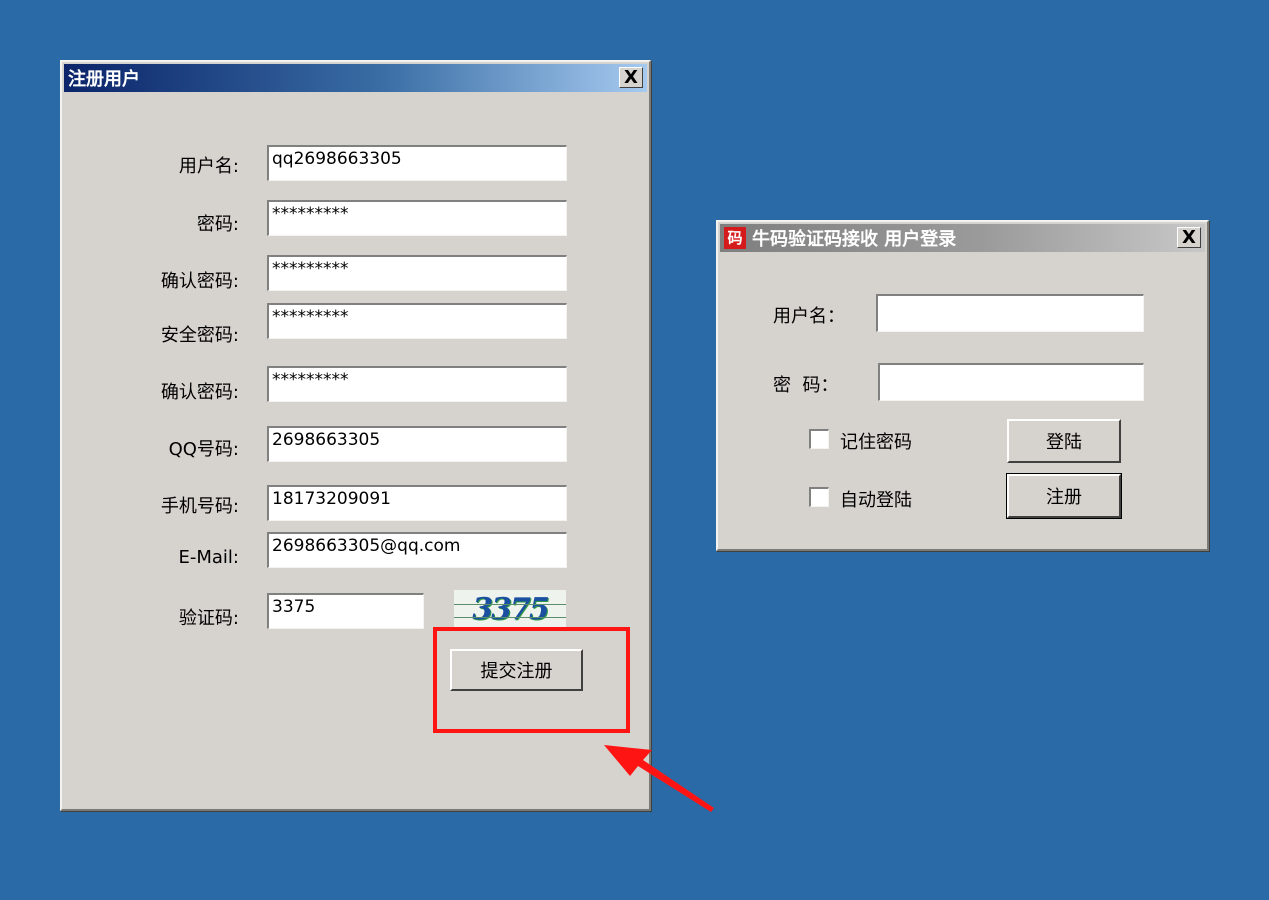 The height and width of the screenshot is (900, 1269). I want to click on email-input: 2698663305@qq.com, so click(417, 550).